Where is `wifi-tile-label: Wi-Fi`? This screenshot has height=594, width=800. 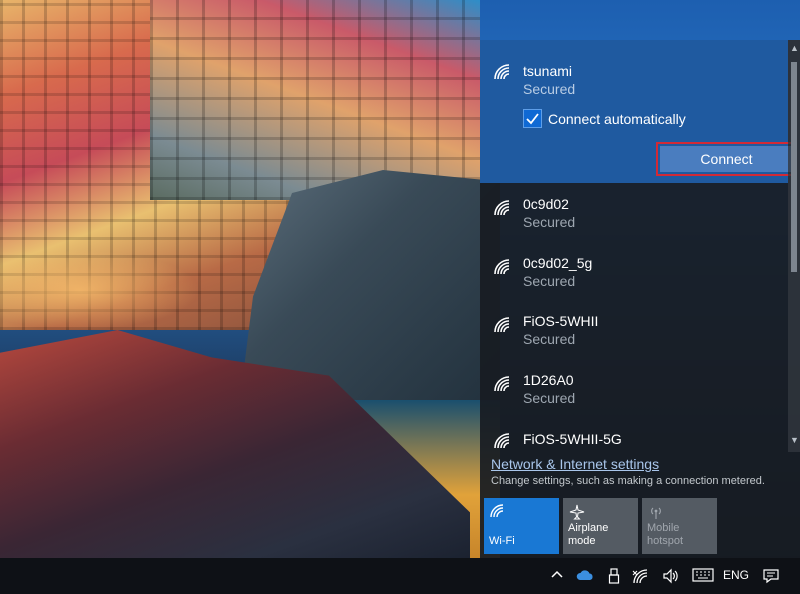
wifi-tile-label: Wi-Fi is located at coordinates (502, 541).